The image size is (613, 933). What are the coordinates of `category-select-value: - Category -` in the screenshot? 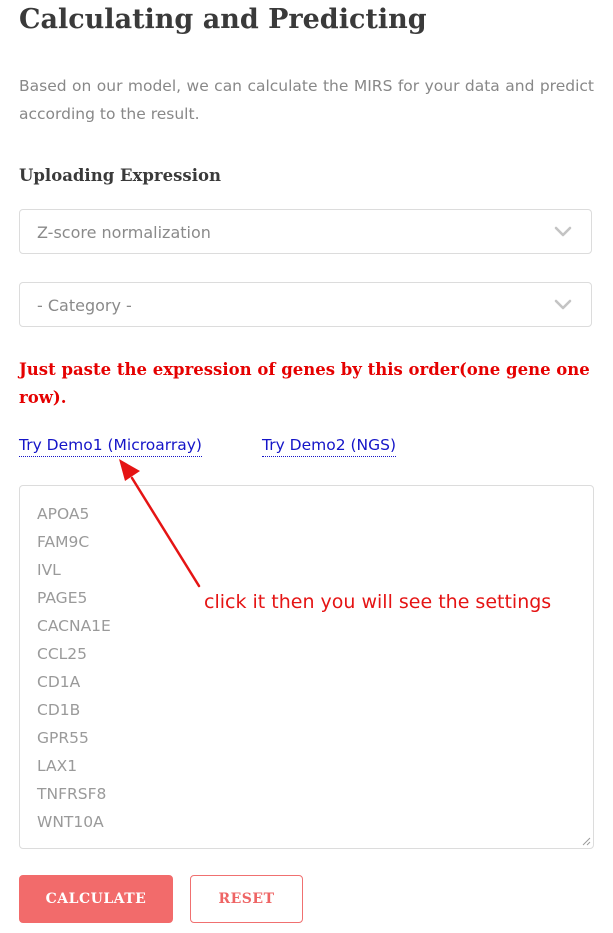 It's located at (84, 305).